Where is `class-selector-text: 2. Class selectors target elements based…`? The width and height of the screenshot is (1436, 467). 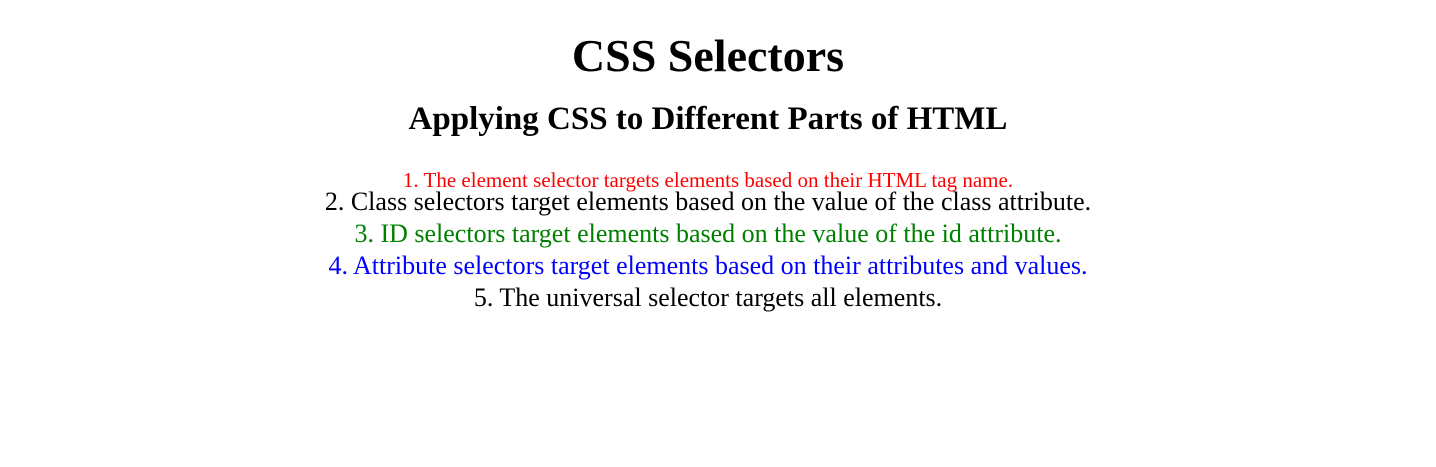
class-selector-text: 2. Class selectors target elements based… is located at coordinates (708, 201).